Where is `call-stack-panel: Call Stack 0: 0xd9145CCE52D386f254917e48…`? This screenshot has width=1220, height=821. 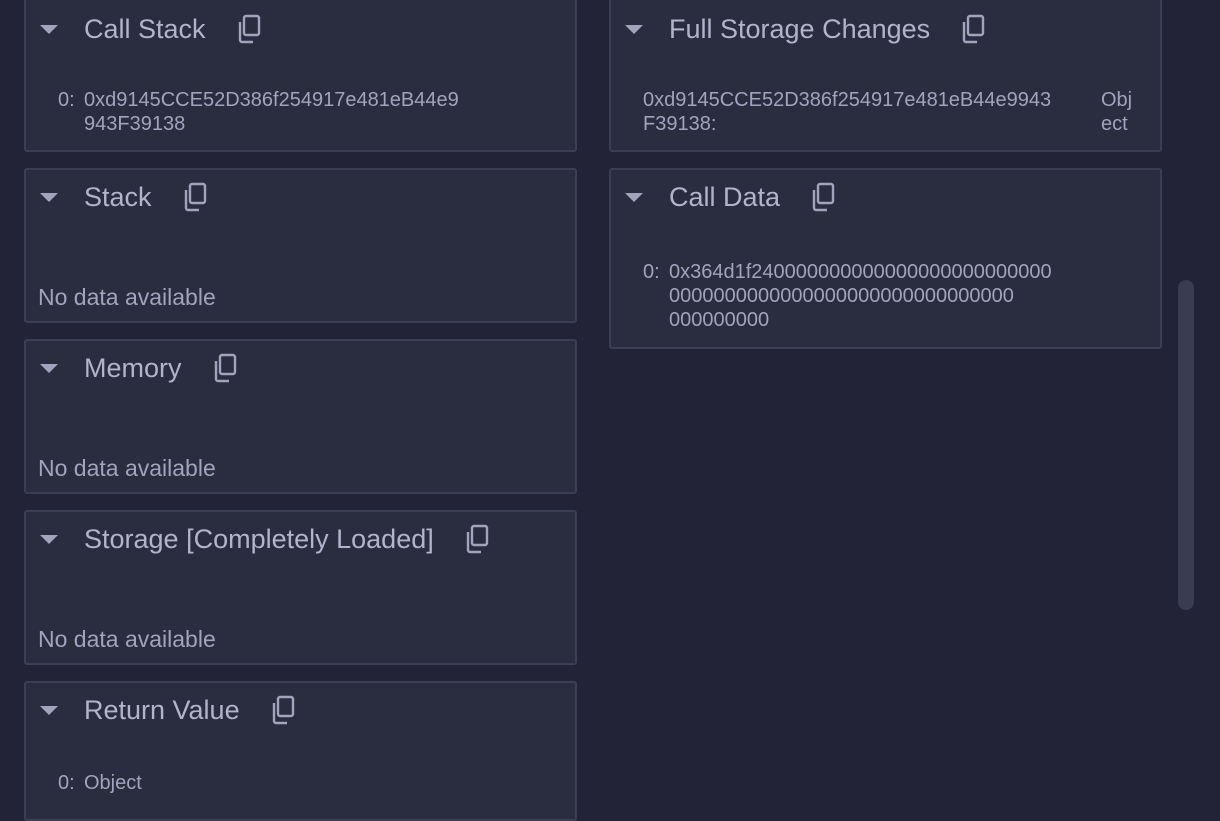
call-stack-panel: Call Stack 0: 0xd9145CCE52D386f254917e48… is located at coordinates (300, 76).